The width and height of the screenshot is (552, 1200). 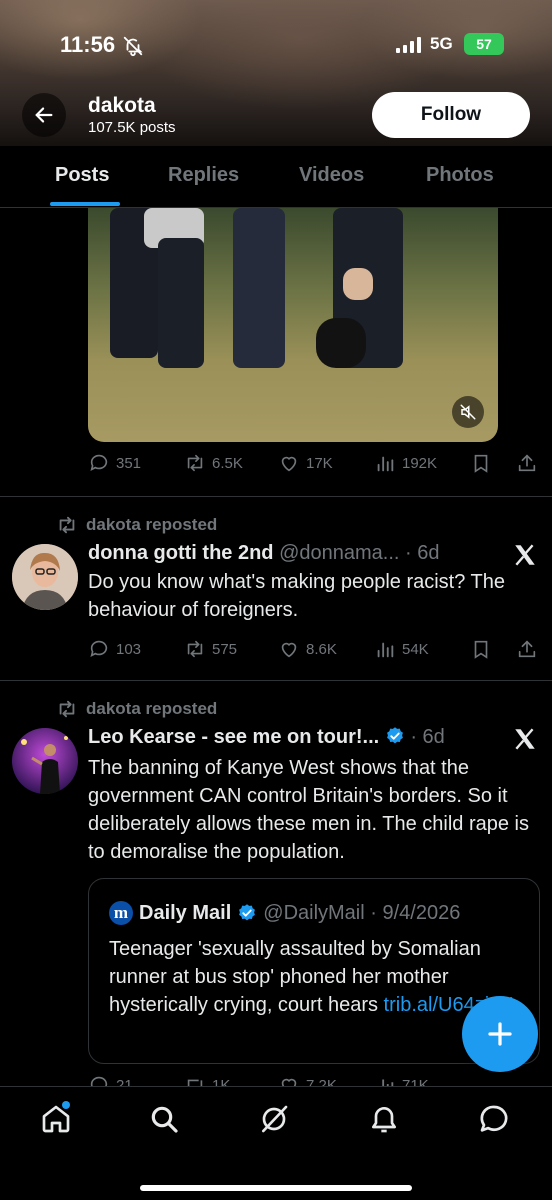 I want to click on reply-button: 103, so click(x=114, y=649).